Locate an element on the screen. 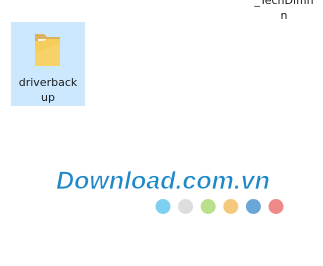 The height and width of the screenshot is (266, 323). desktop-item-partial: _TechDiffin n is located at coordinates (284, 11).